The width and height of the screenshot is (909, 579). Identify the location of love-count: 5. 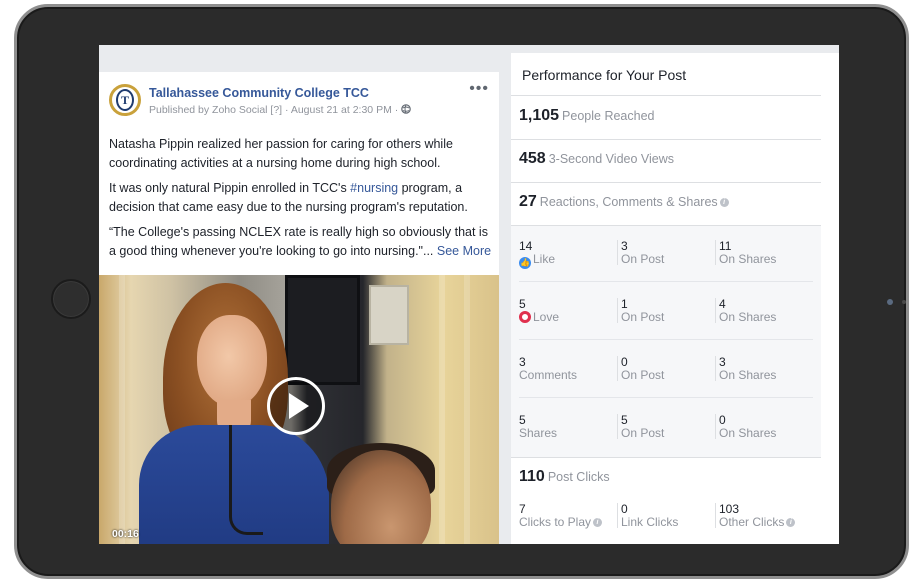
(522, 304).